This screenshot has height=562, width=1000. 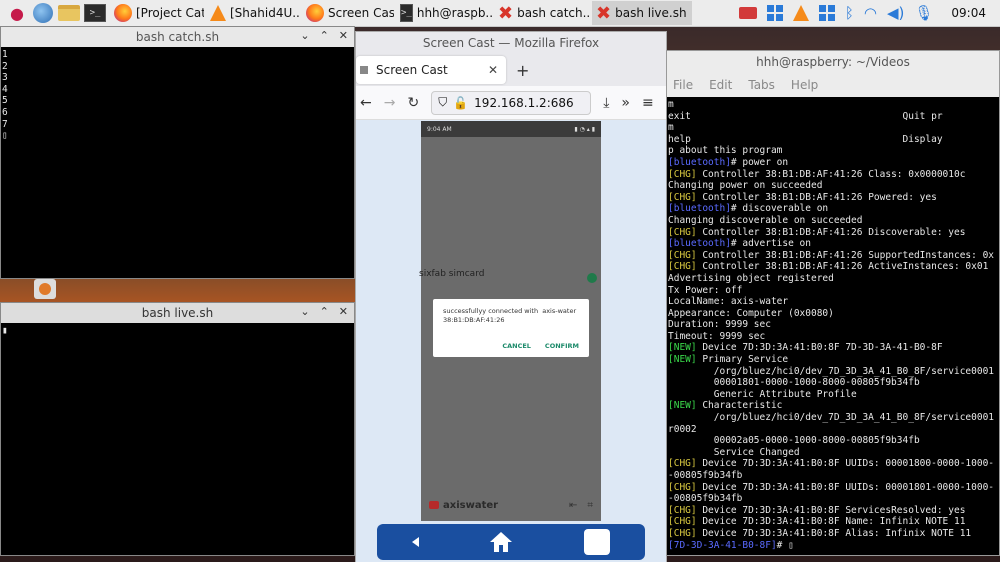 What do you see at coordinates (895, 13) in the screenshot?
I see `volume-icon: ◀)` at bounding box center [895, 13].